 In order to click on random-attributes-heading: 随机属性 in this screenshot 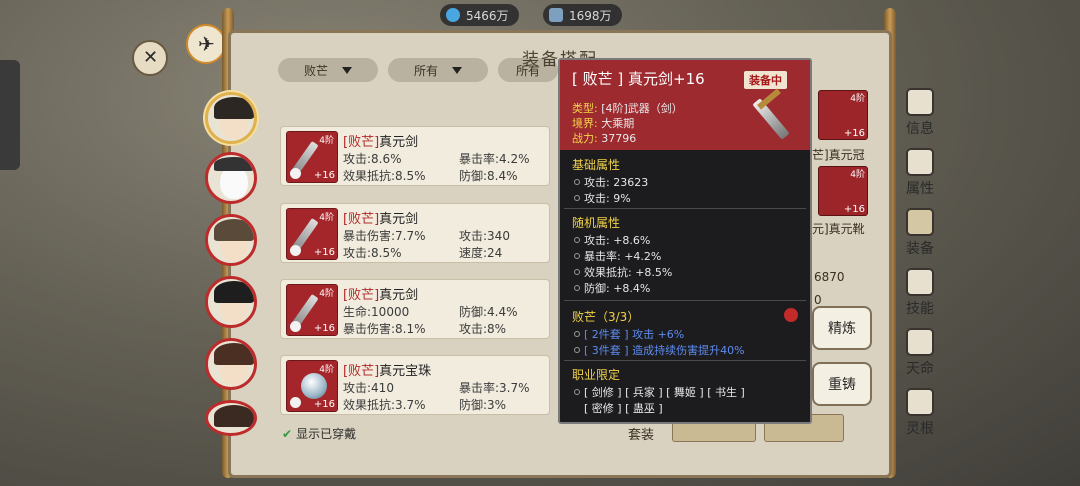, I will do `click(596, 223)`.